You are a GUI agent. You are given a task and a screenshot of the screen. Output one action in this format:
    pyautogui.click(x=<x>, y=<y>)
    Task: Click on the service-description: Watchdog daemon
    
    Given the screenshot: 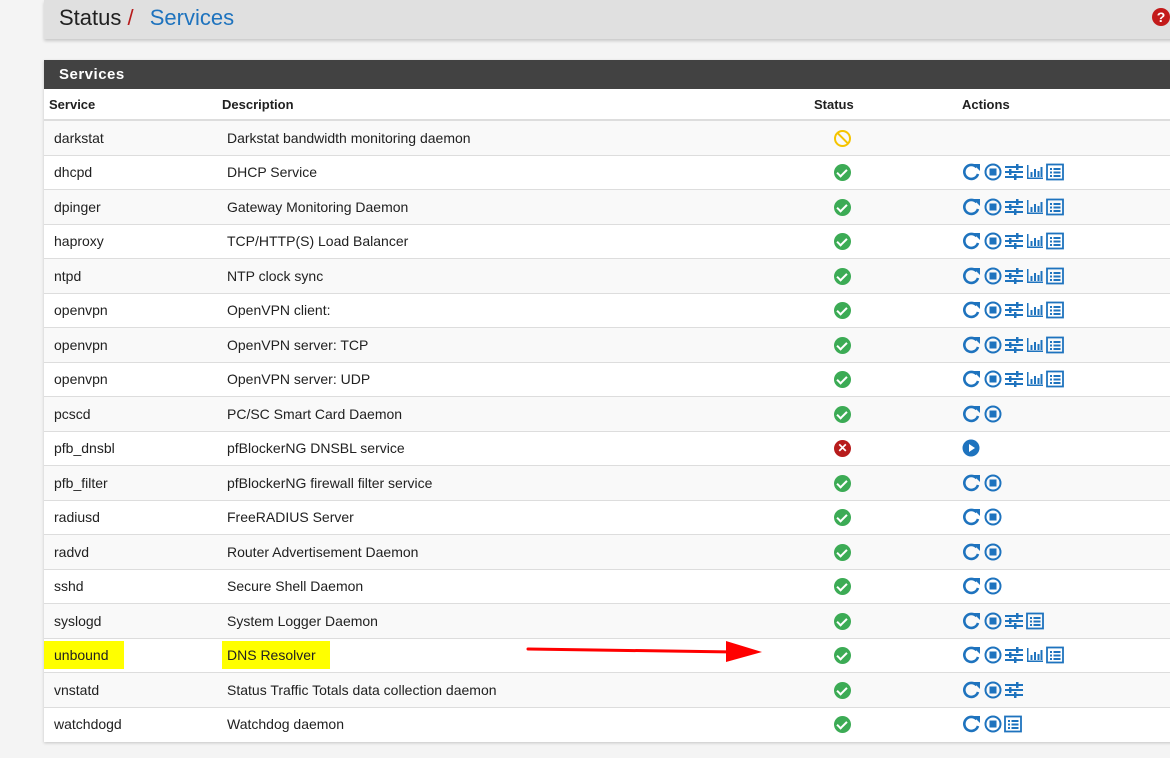 What is the action you would take?
    pyautogui.click(x=285, y=724)
    